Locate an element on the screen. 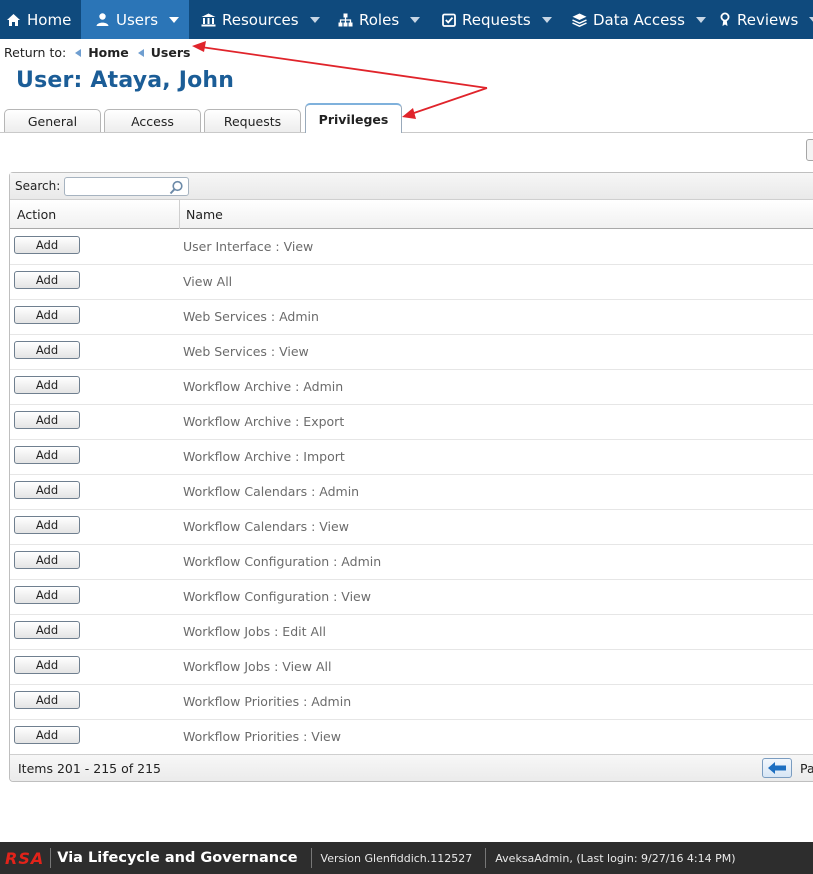 The height and width of the screenshot is (874, 813). table-row: Add Workflow Jobs : View All is located at coordinates (411, 667).